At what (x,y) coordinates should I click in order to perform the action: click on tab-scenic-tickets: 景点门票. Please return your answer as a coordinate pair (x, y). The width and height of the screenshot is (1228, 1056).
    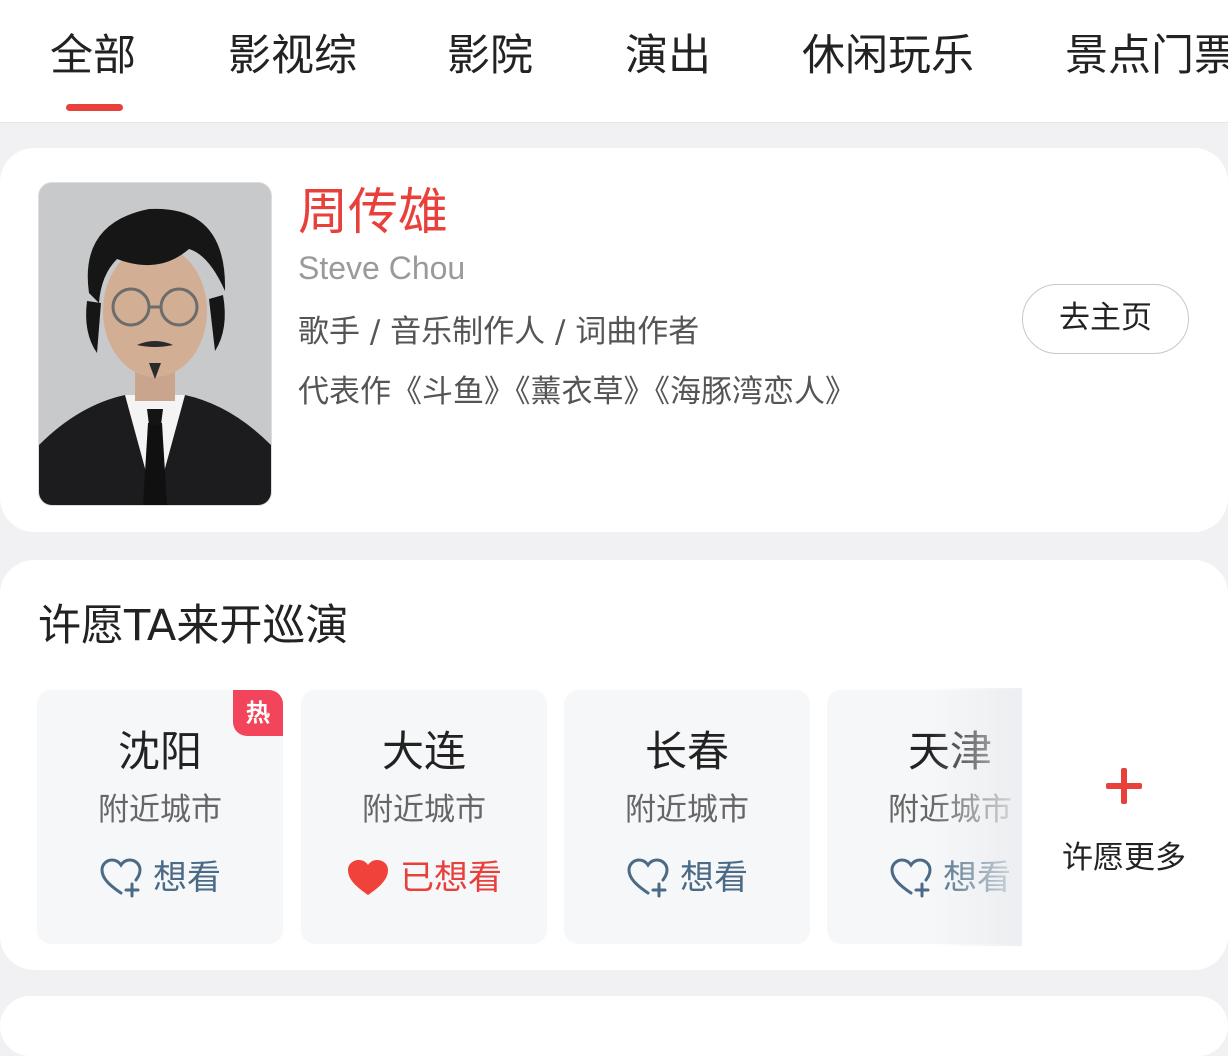
    Looking at the image, I should click on (1146, 56).